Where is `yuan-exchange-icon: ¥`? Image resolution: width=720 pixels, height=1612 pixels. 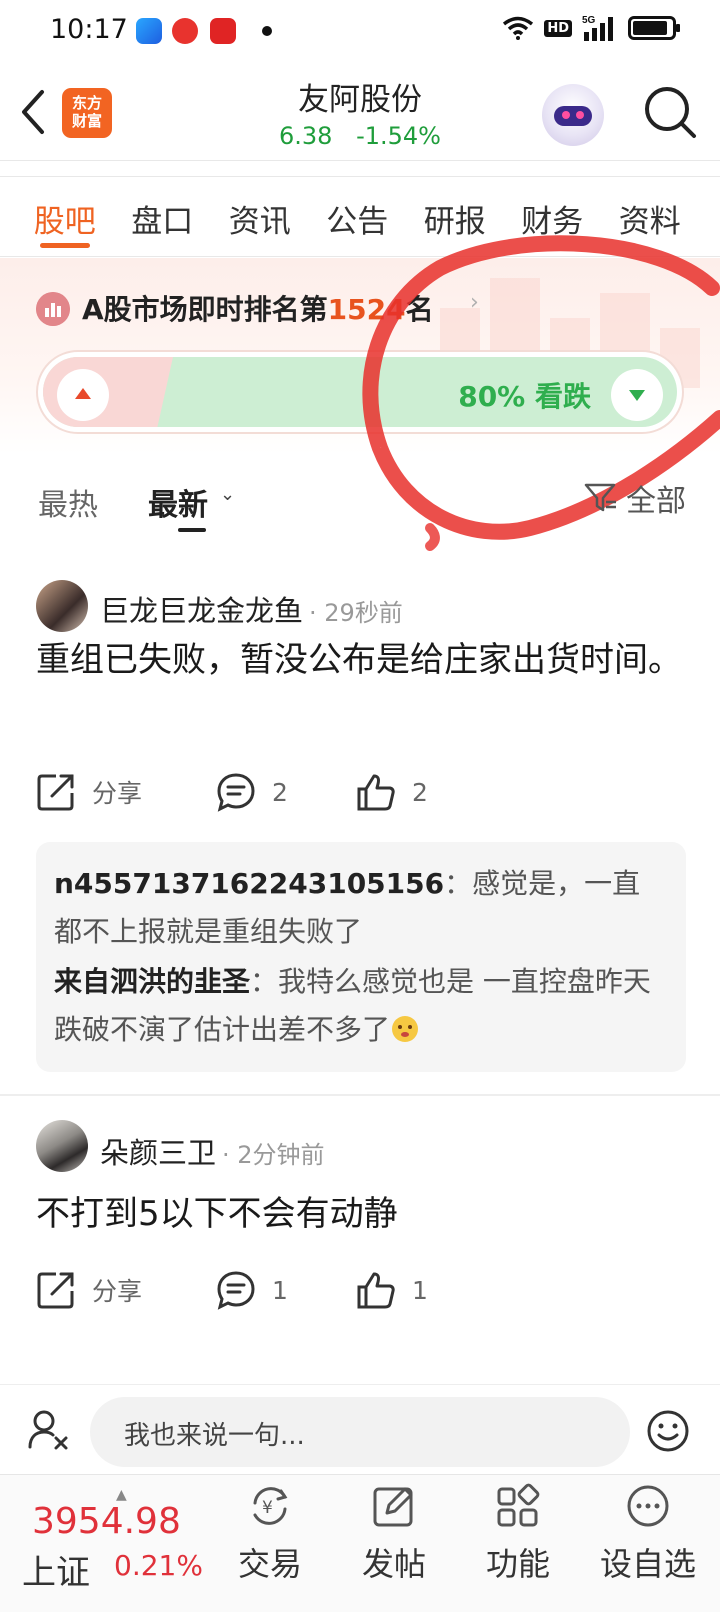
yuan-exchange-icon: ¥ is located at coordinates (270, 1506).